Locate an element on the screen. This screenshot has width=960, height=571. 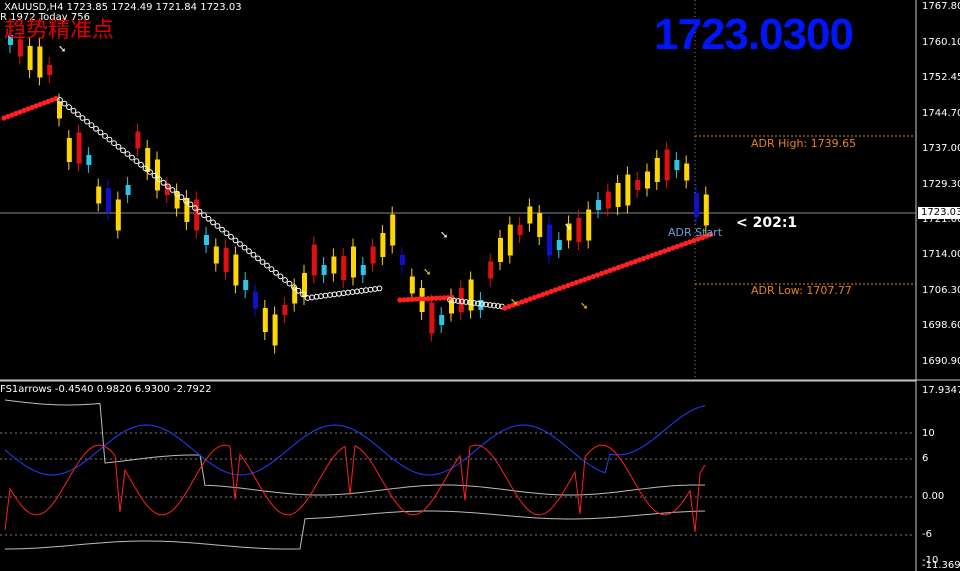
price-tick: 1690.90 is located at coordinates (941, 361).